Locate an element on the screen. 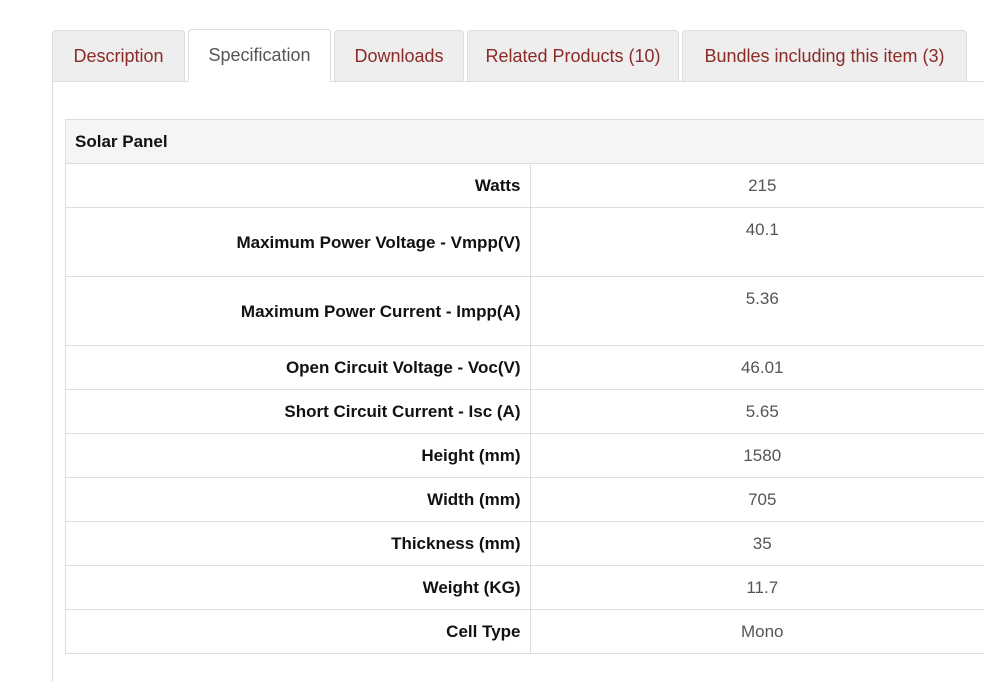 This screenshot has width=984, height=682. spec-value: 35 is located at coordinates (757, 544).